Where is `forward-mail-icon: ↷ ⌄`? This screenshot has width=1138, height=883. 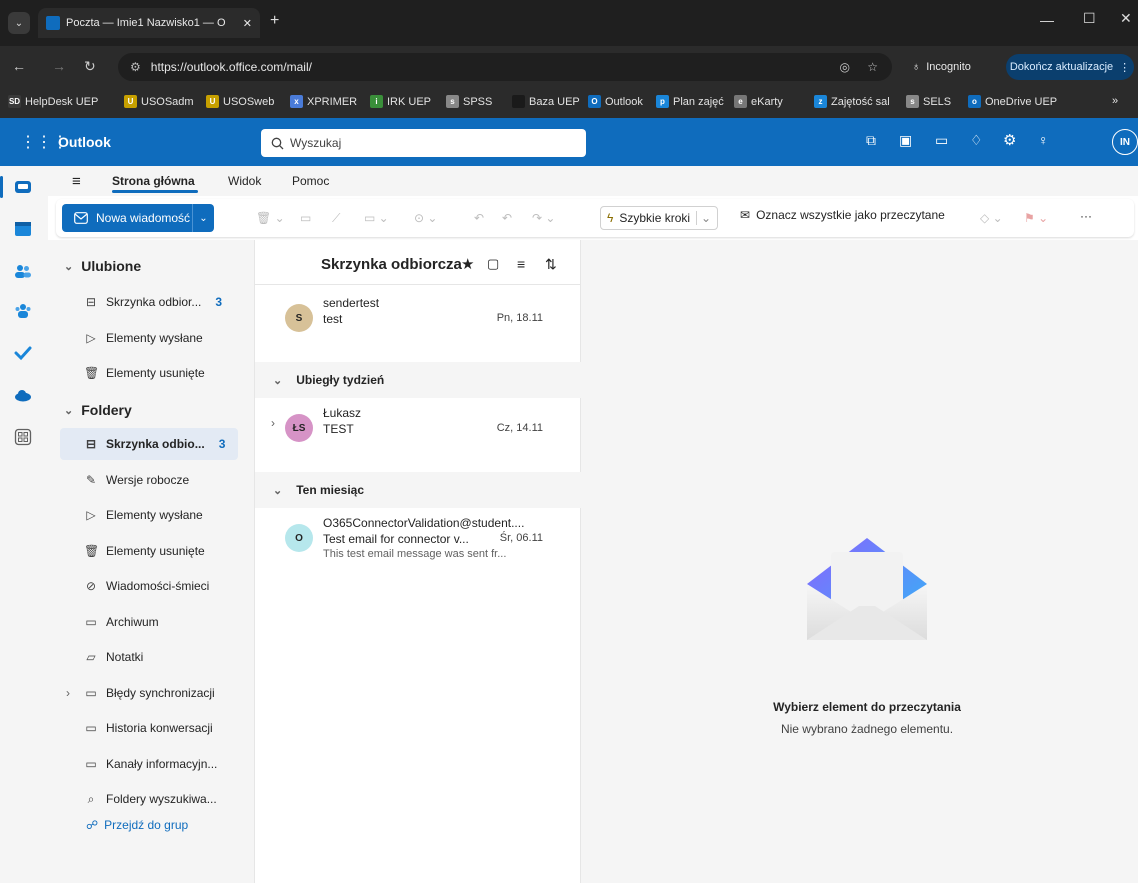
forward-mail-icon: ↷ ⌄ is located at coordinates (543, 218).